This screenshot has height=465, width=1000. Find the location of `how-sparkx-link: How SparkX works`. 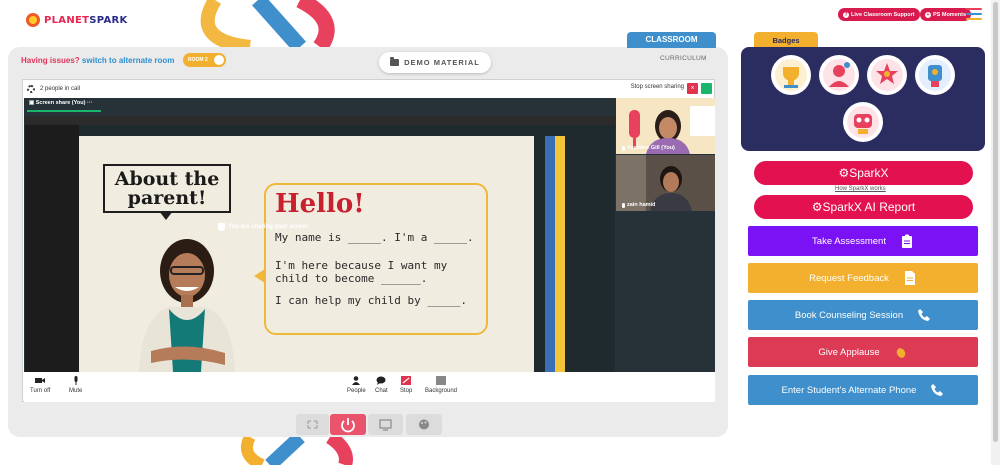

how-sparkx-link: How SparkX works is located at coordinates (860, 189).